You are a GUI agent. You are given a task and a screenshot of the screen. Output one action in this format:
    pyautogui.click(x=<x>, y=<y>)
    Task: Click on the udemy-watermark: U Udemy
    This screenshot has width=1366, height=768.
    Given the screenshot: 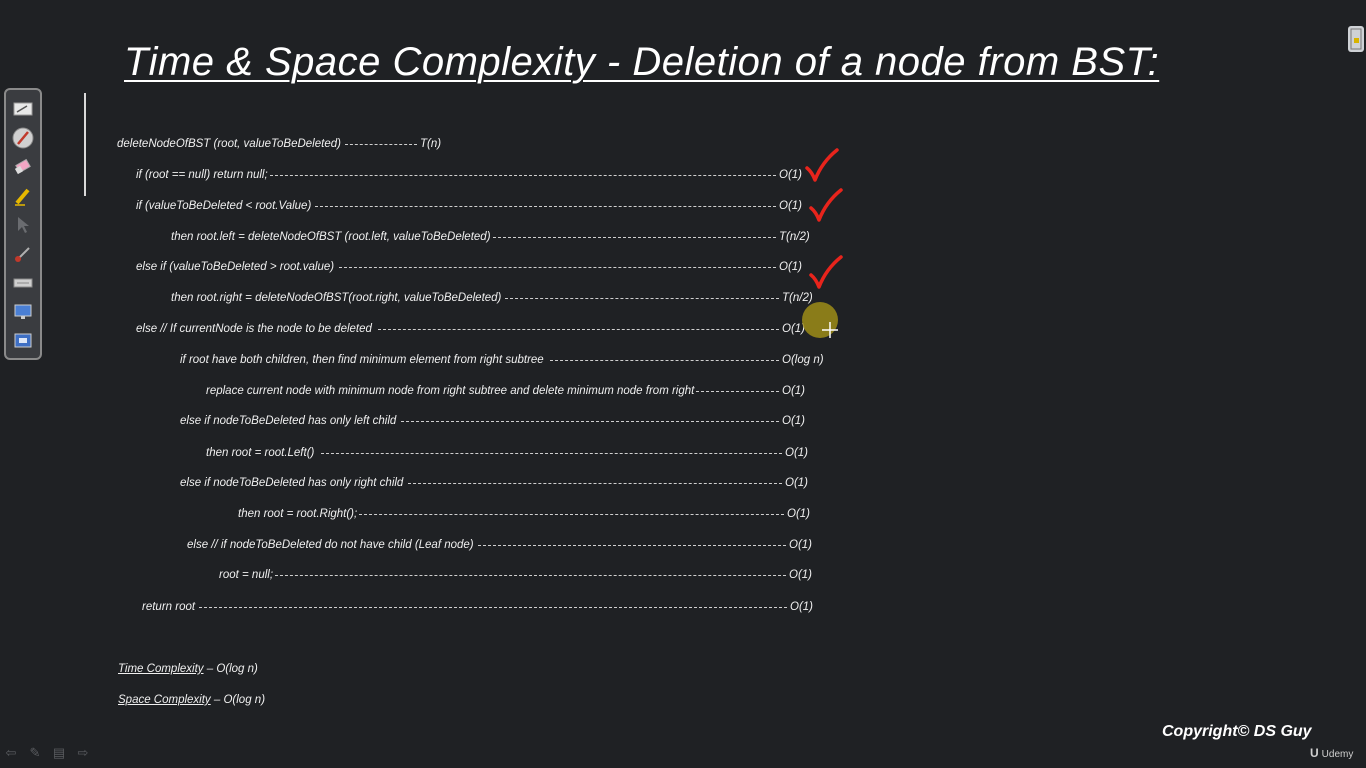 What is the action you would take?
    pyautogui.click(x=1331, y=753)
    